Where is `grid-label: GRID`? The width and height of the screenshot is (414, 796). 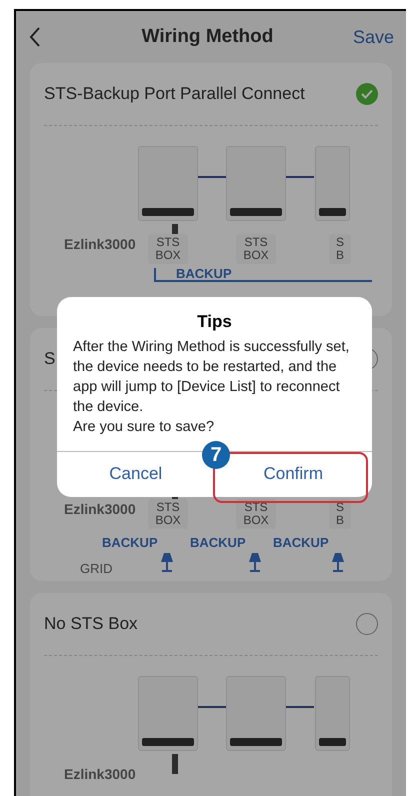
grid-label: GRID is located at coordinates (96, 569).